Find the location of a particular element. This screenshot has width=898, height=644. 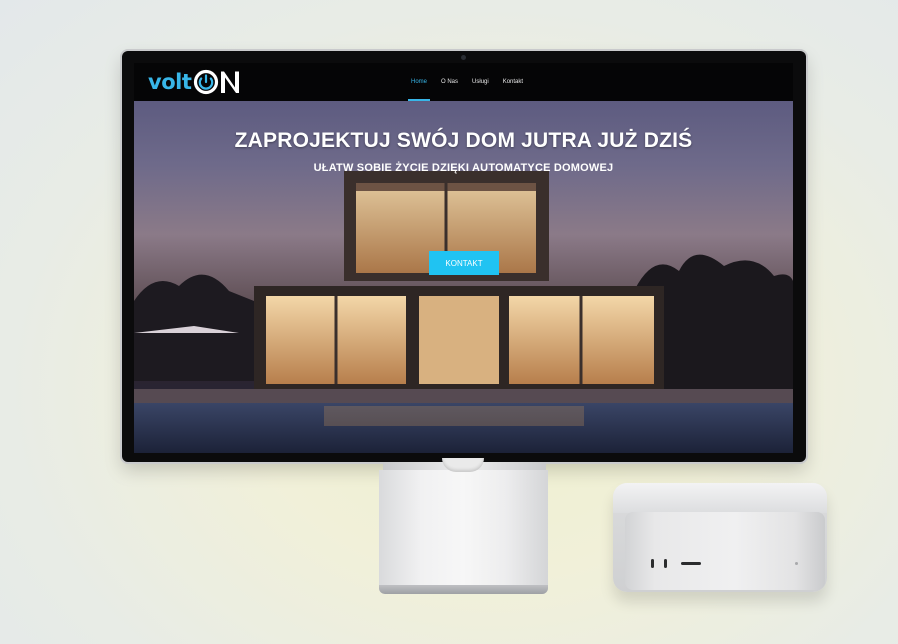

nav-menu: Home O Nas Usługi Kontakt is located at coordinates (467, 82).